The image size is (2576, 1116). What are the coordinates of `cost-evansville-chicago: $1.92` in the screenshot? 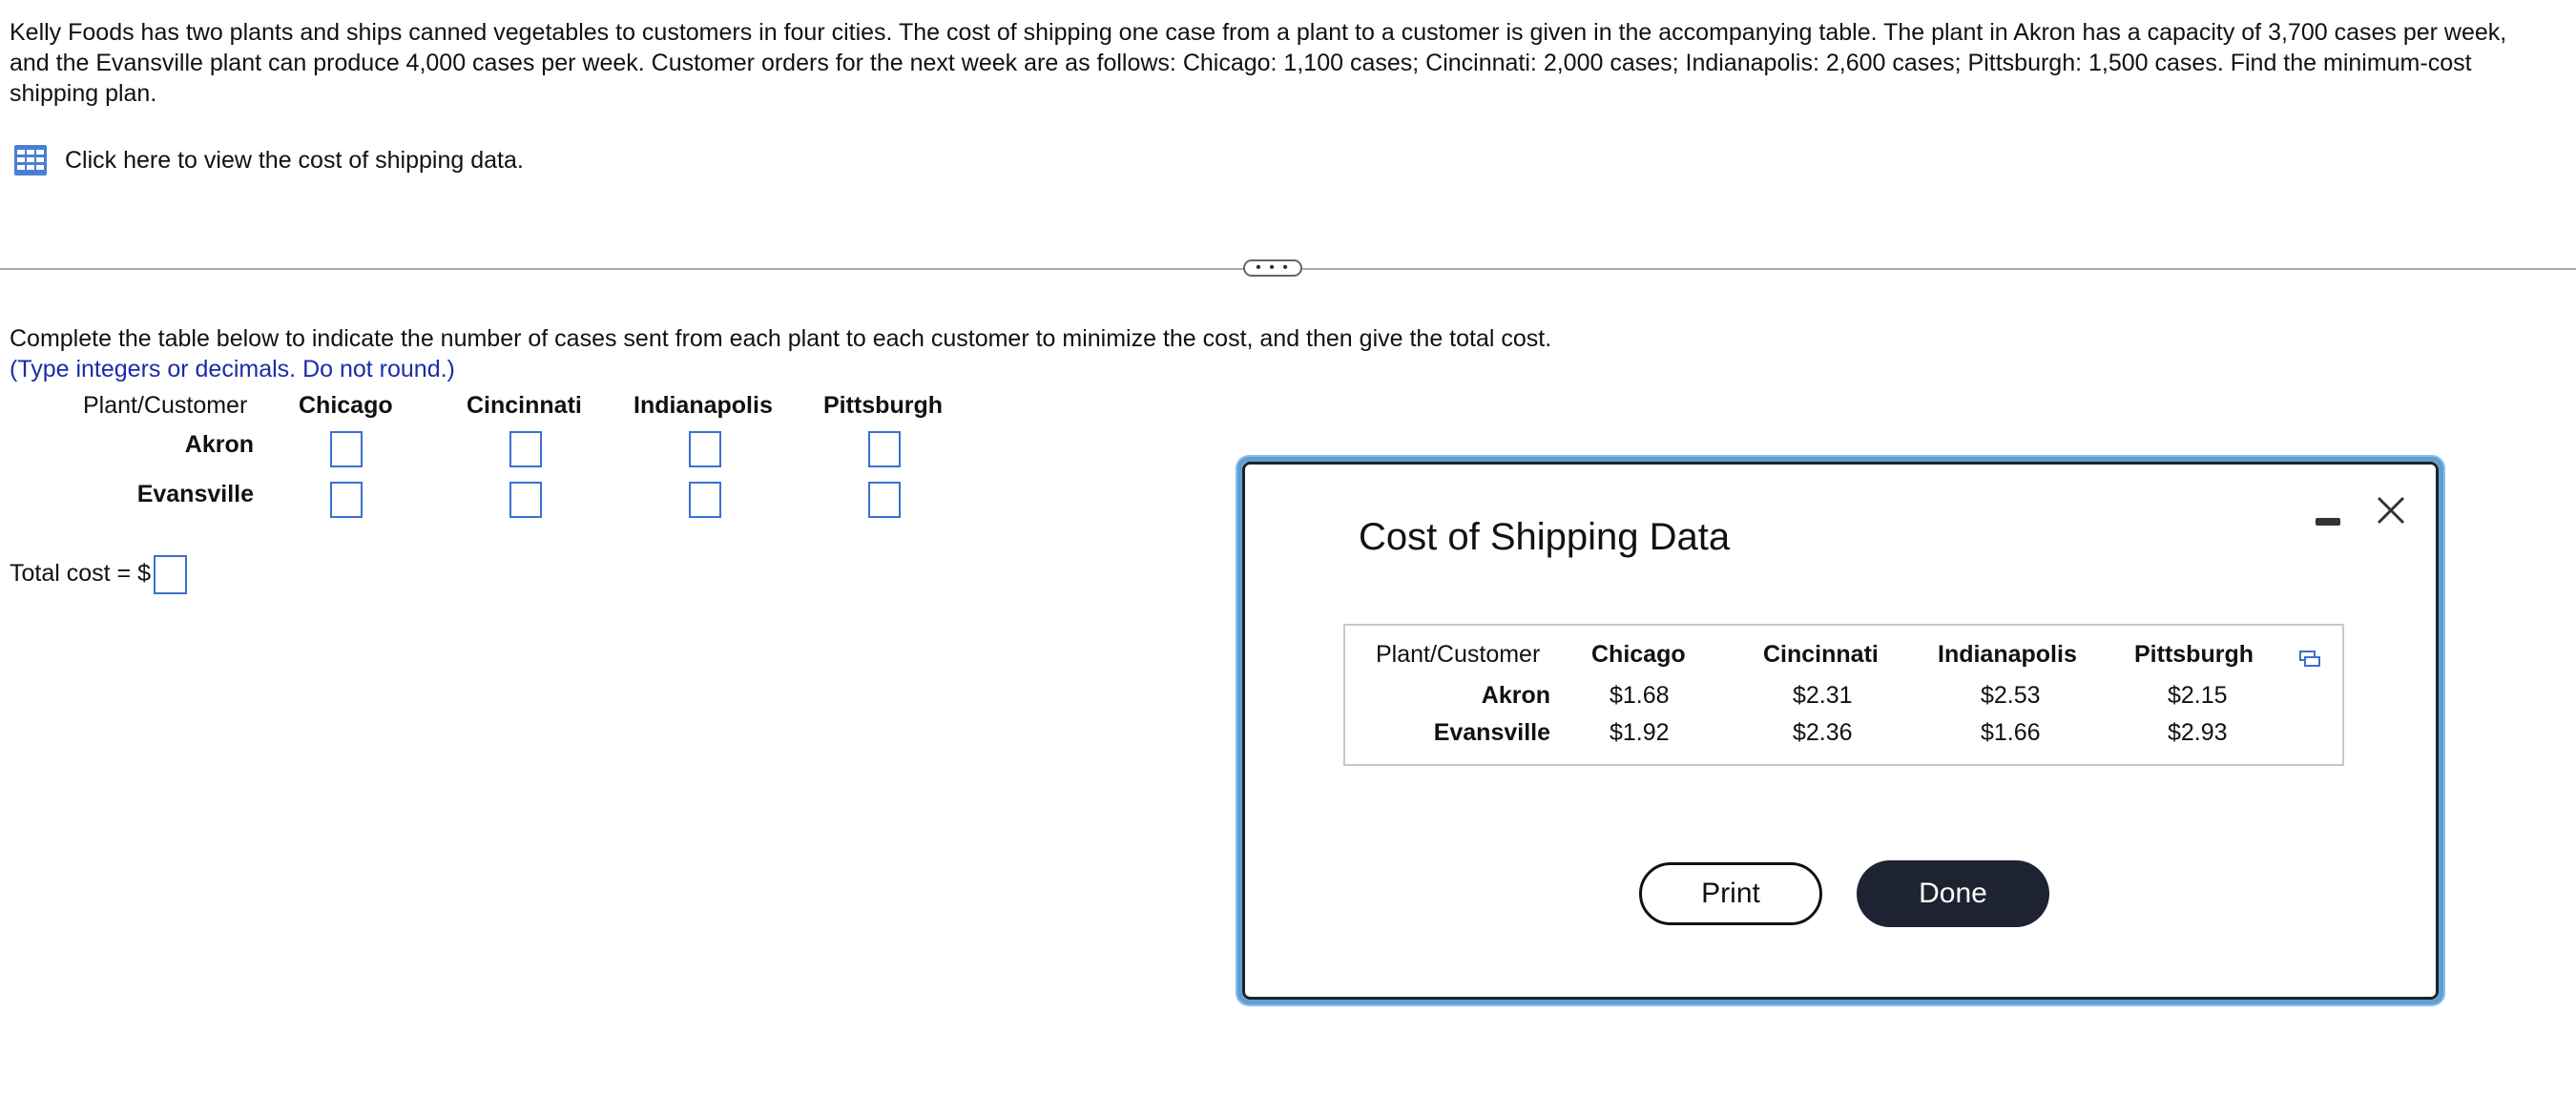 It's located at (1640, 732).